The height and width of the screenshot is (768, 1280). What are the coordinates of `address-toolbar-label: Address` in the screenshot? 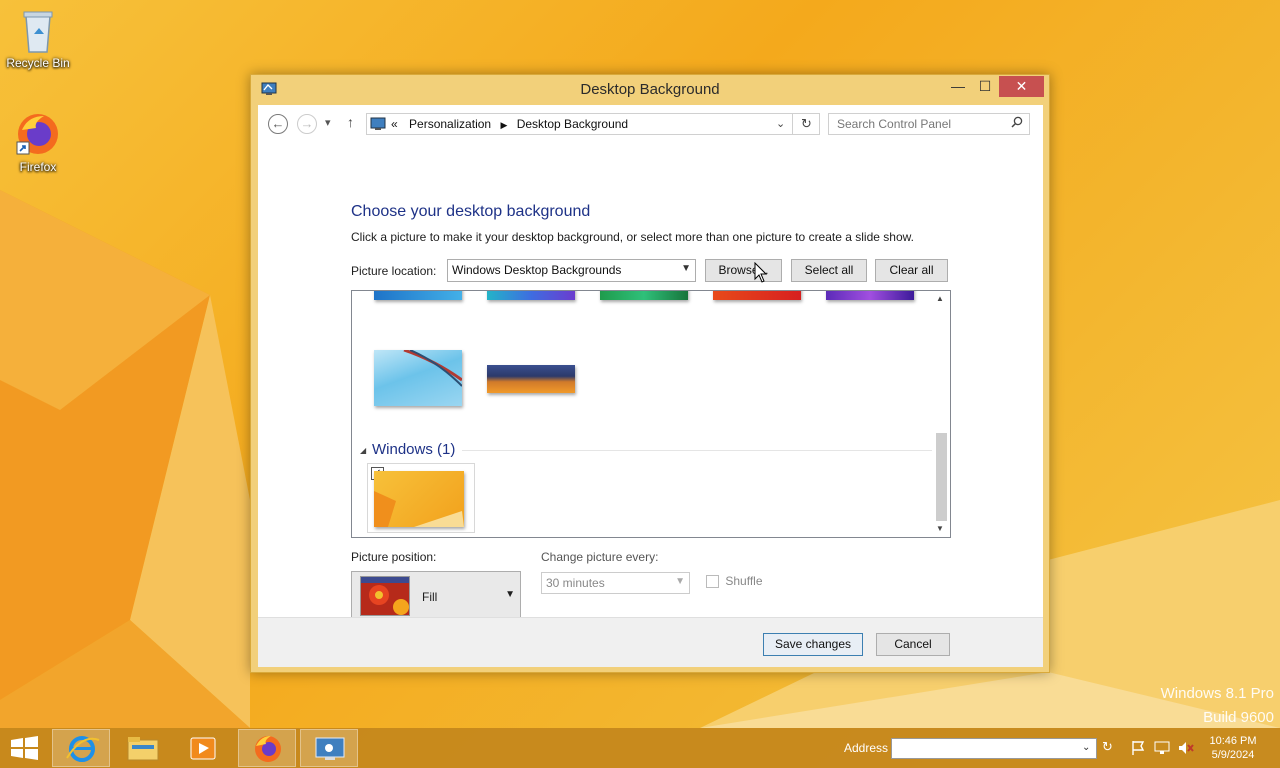 It's located at (866, 748).